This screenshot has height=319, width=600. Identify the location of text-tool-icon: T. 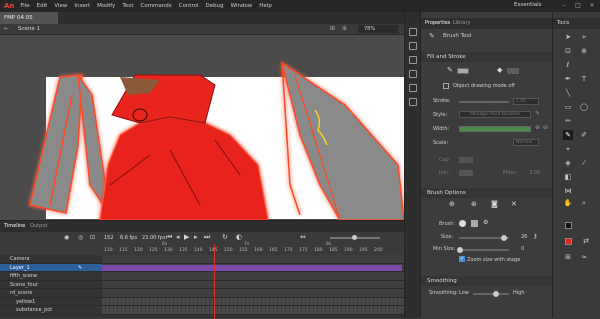
(584, 79).